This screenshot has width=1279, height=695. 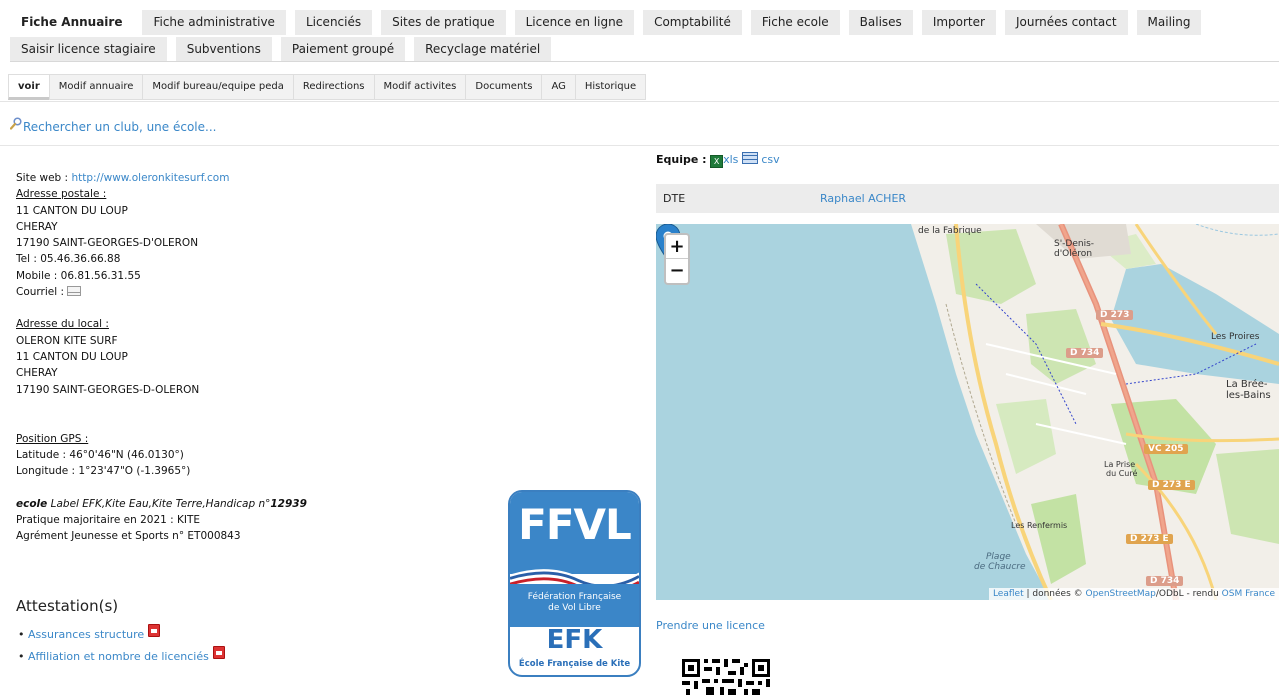 I want to click on gps-latitude: Latitude : 46°0'46"N (46.0130°), so click(x=100, y=455).